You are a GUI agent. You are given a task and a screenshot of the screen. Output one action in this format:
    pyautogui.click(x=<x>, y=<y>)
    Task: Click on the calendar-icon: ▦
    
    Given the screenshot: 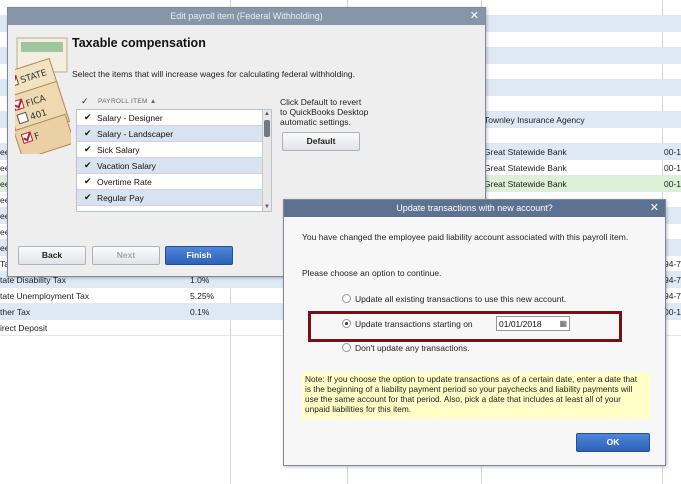 What is the action you would take?
    pyautogui.click(x=563, y=323)
    